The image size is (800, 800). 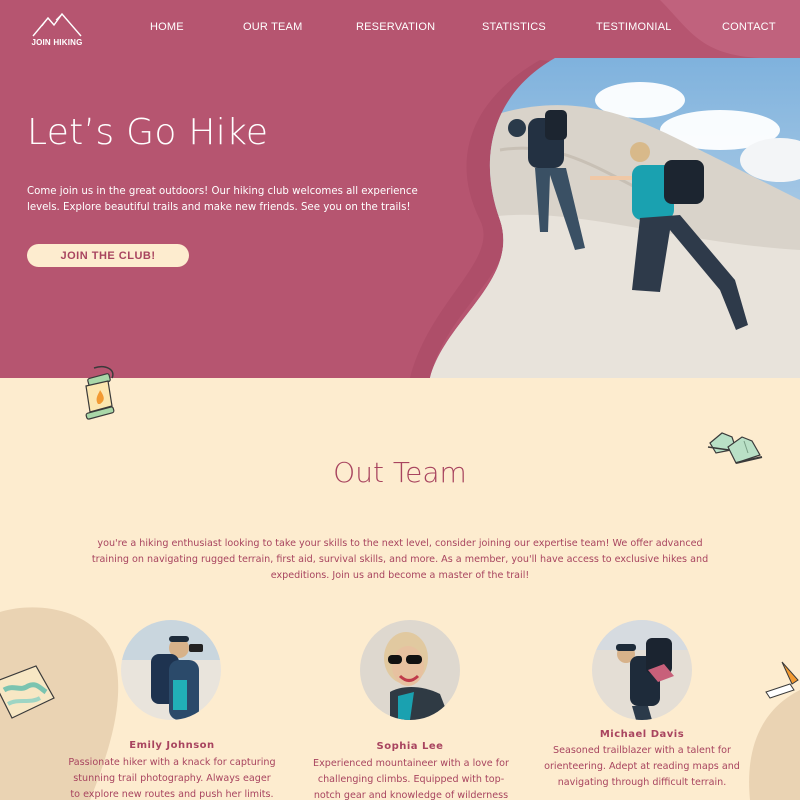 What do you see at coordinates (749, 27) in the screenshot?
I see `nav-contact: CONTACT` at bounding box center [749, 27].